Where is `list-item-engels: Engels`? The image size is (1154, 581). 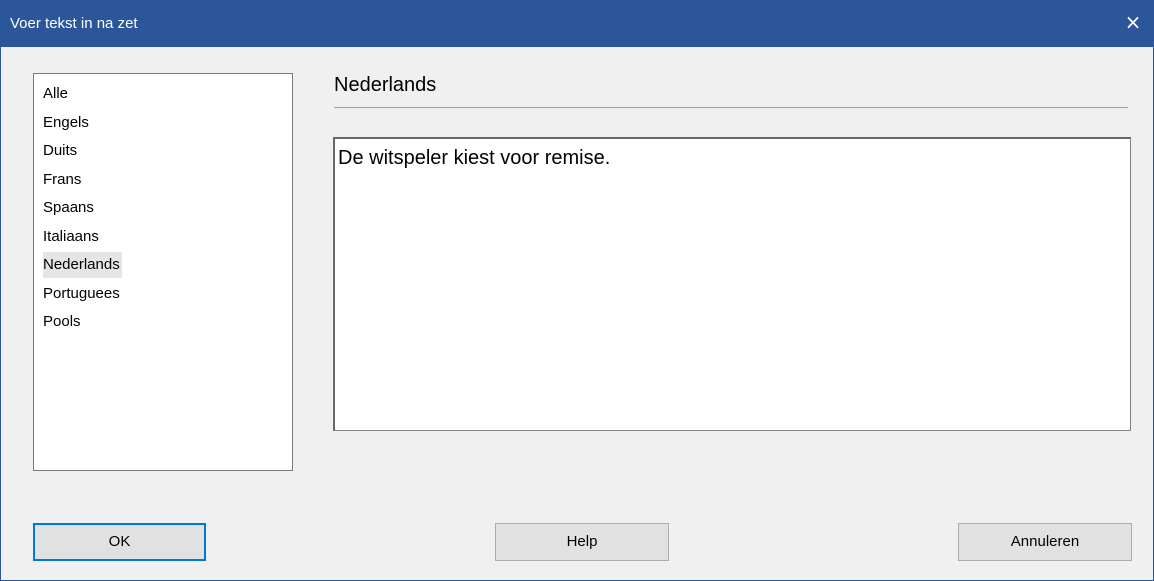
list-item-engels: Engels is located at coordinates (163, 123).